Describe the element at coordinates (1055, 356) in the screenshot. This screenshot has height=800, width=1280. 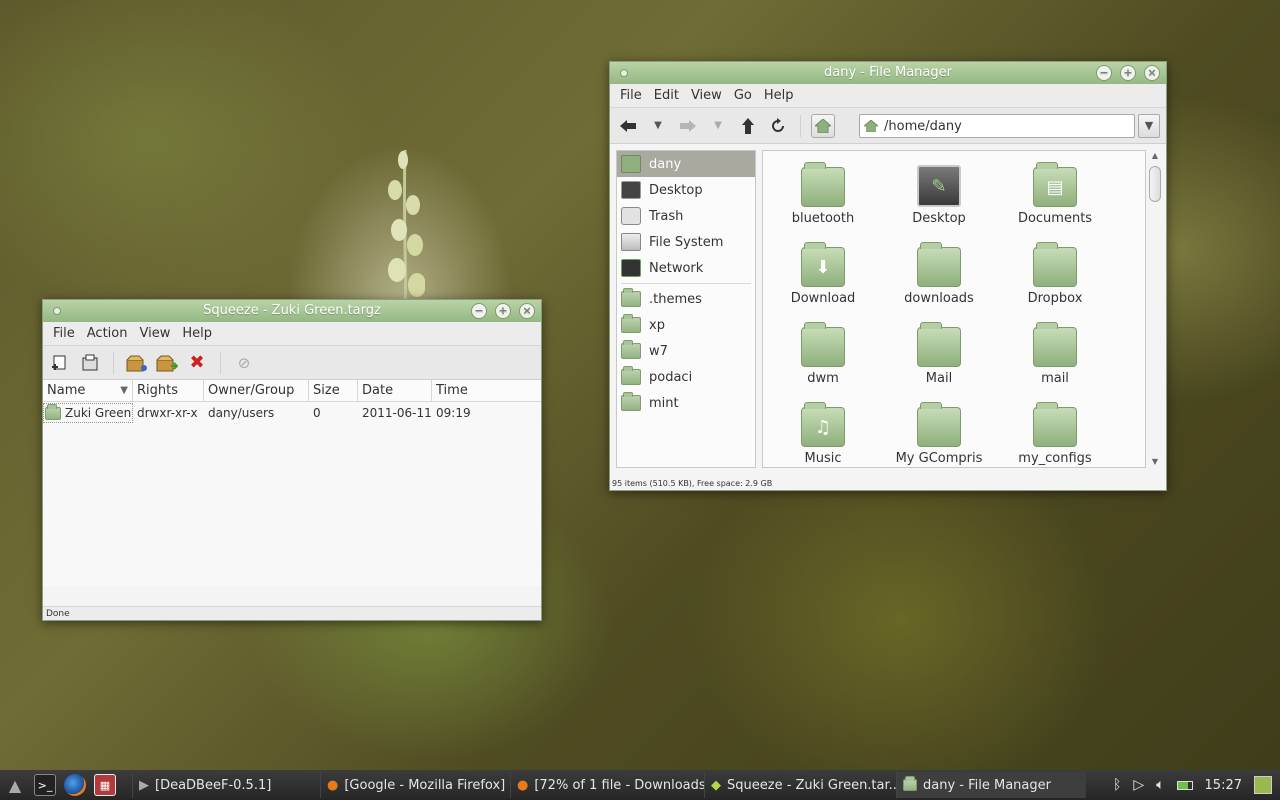
I see `file-item-mail: mail` at that location.